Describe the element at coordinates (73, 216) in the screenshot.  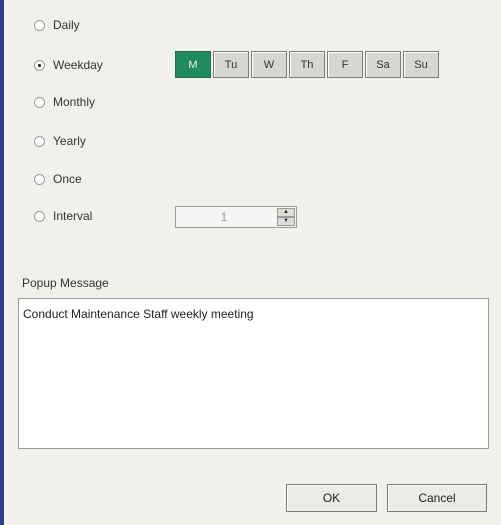
I see `radio-label-interval: Interval` at that location.